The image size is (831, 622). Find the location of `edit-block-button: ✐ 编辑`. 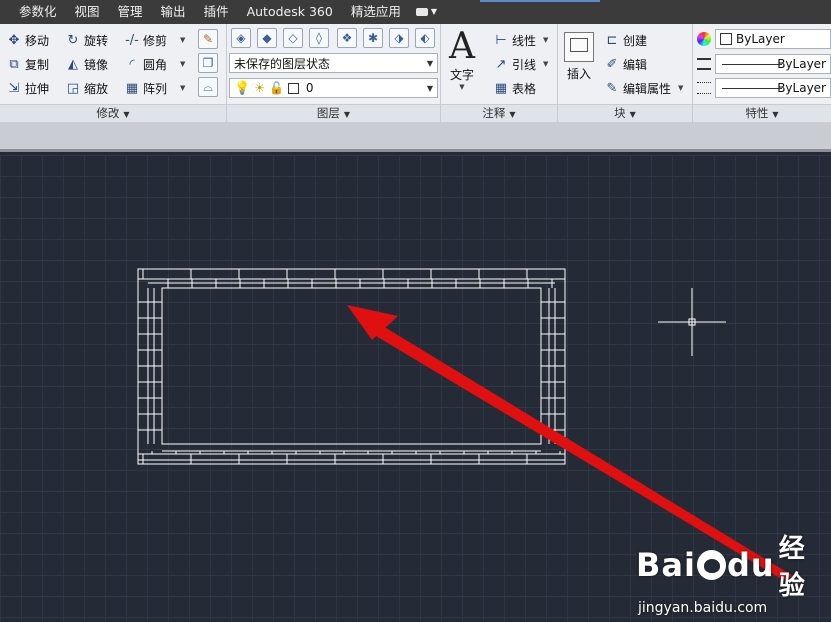

edit-block-button: ✐ 编辑 is located at coordinates (625, 64).